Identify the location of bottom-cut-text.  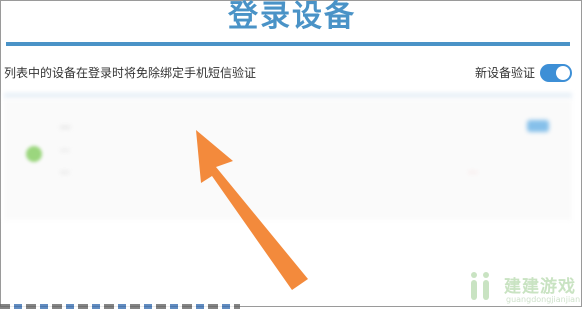
(120, 306).